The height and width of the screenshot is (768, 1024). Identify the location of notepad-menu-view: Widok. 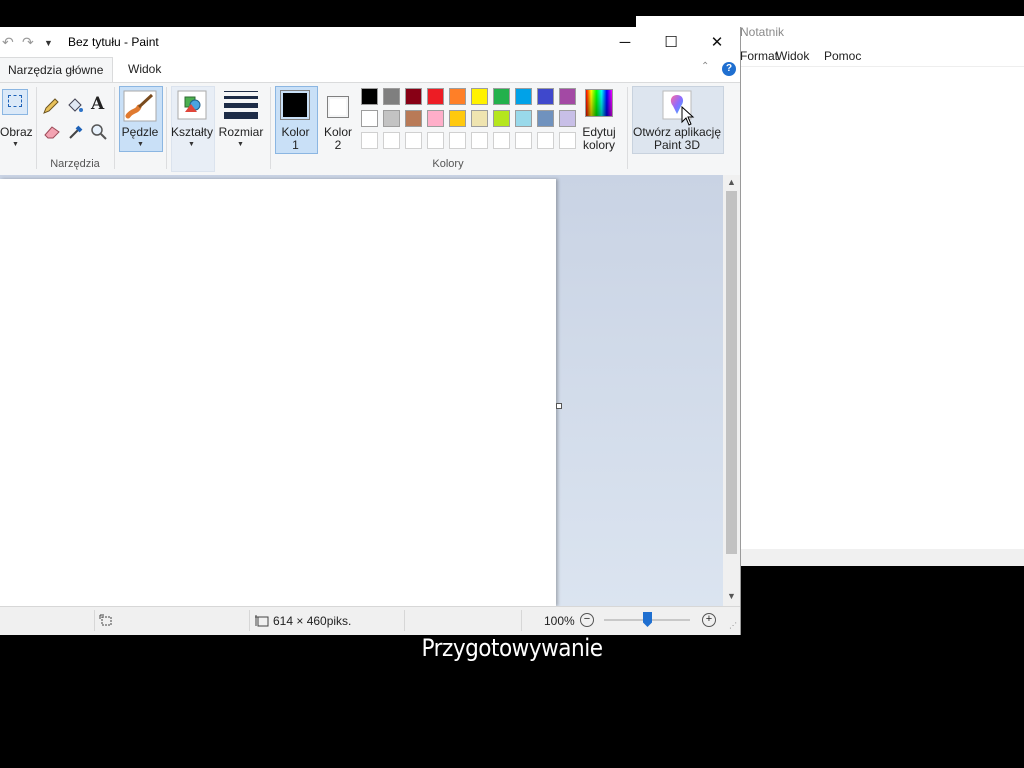
(792, 56).